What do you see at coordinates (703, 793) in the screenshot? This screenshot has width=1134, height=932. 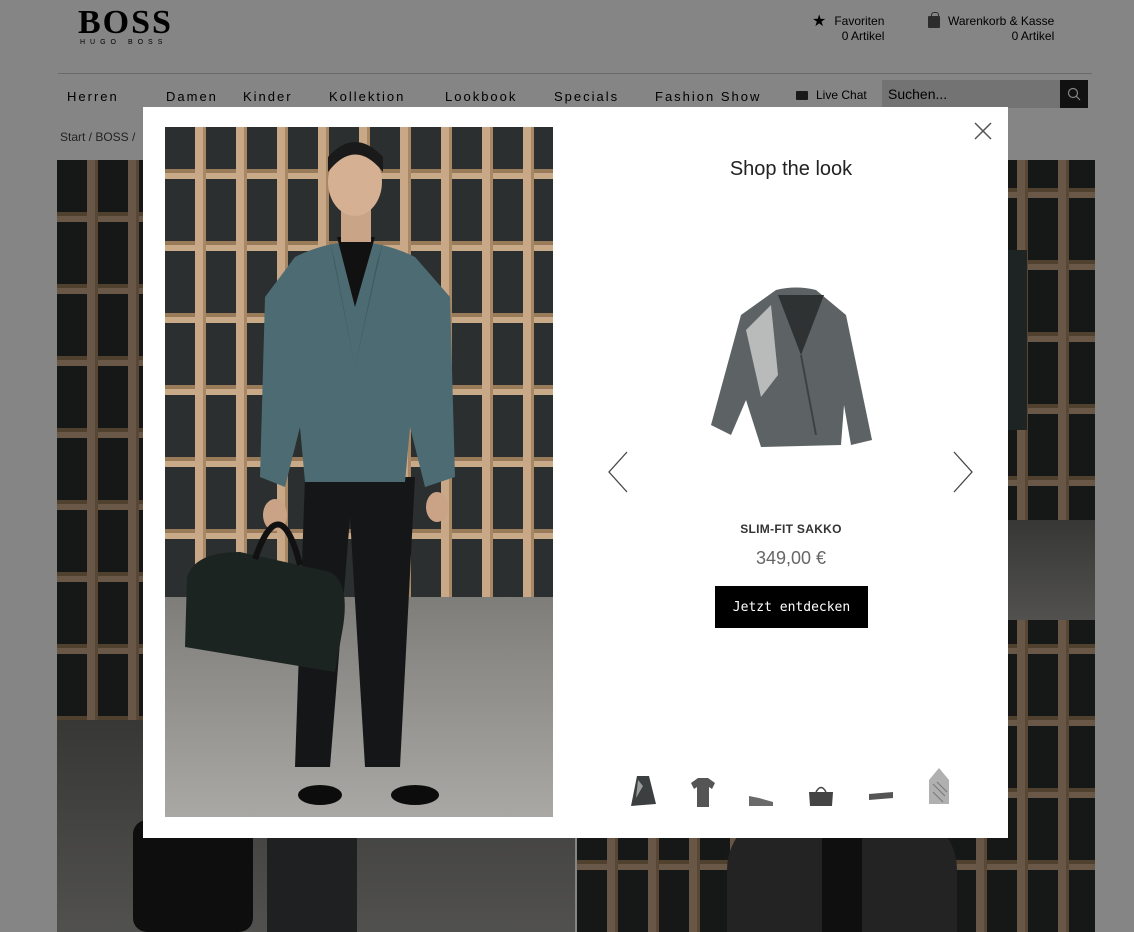 I see `tshirt-thumbnail` at bounding box center [703, 793].